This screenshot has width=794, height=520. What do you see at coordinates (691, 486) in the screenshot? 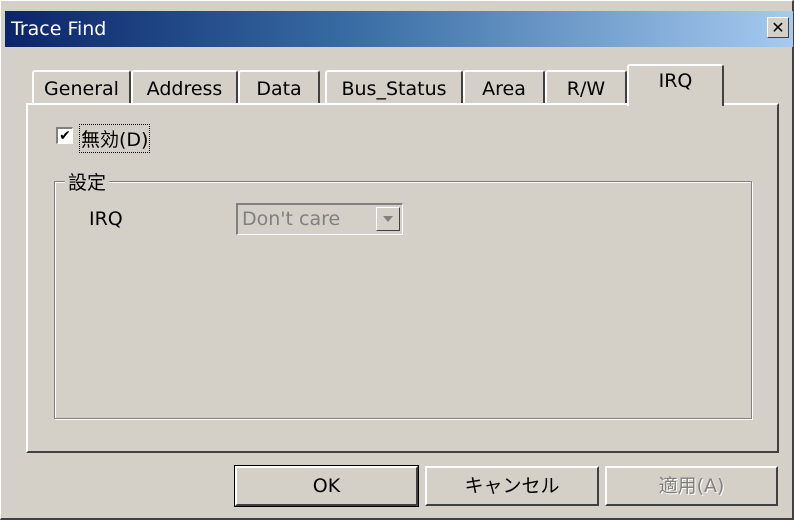
I see `apply-button: 適用(A)` at bounding box center [691, 486].